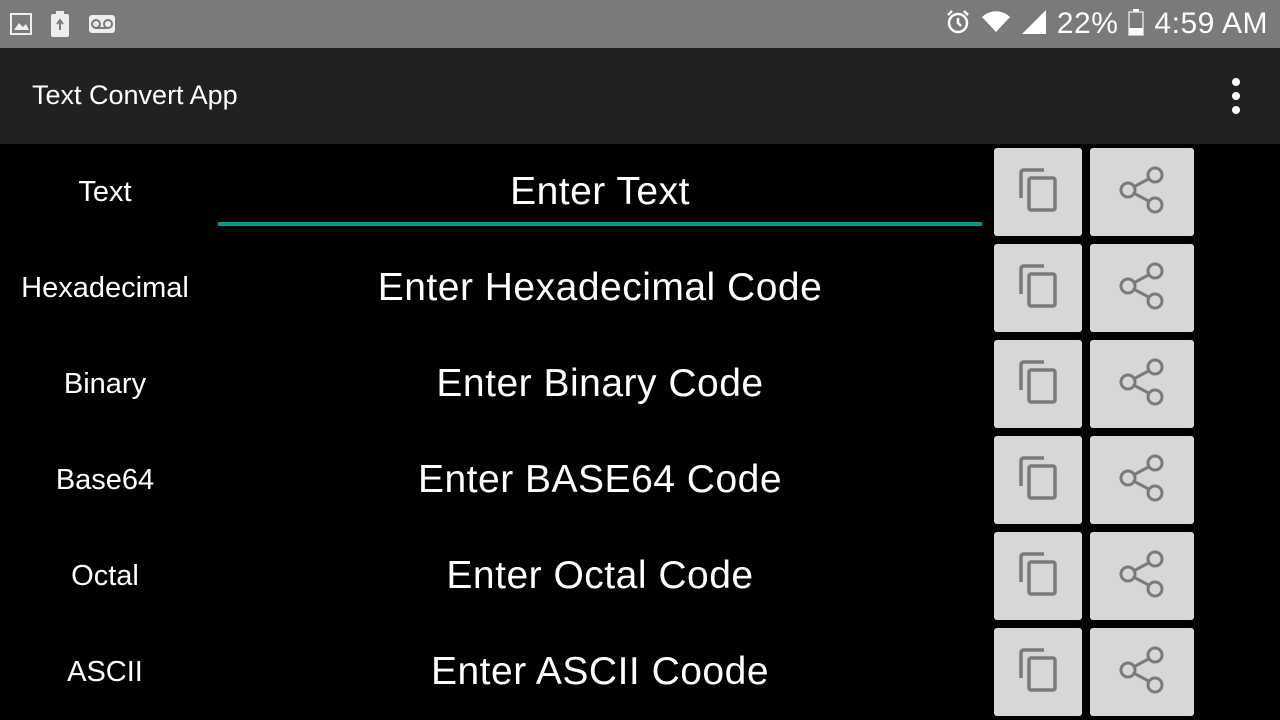  Describe the element at coordinates (600, 576) in the screenshot. I see `code-input-field: Enter Octal Code` at that location.